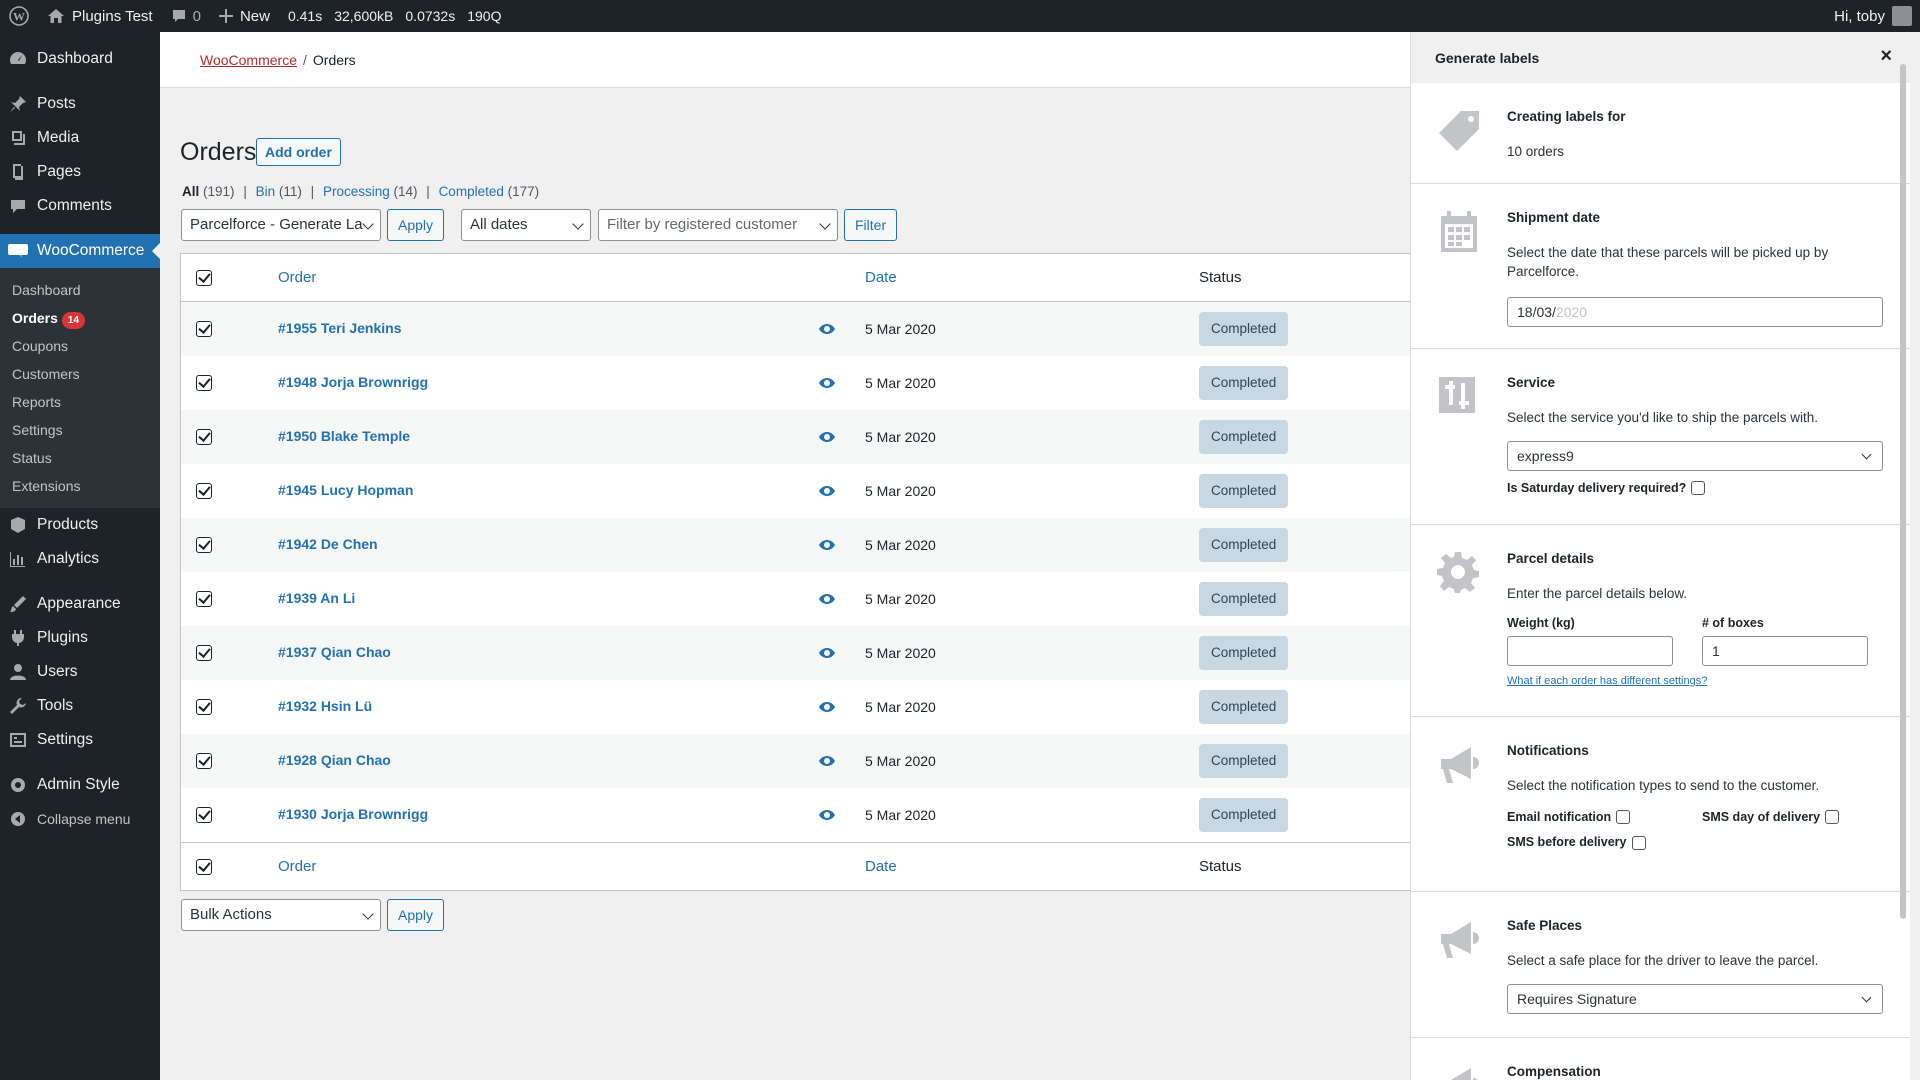 Image resolution: width=1920 pixels, height=1080 pixels. What do you see at coordinates (80, 638) in the screenshot?
I see `menu-plugins: Plugins` at bounding box center [80, 638].